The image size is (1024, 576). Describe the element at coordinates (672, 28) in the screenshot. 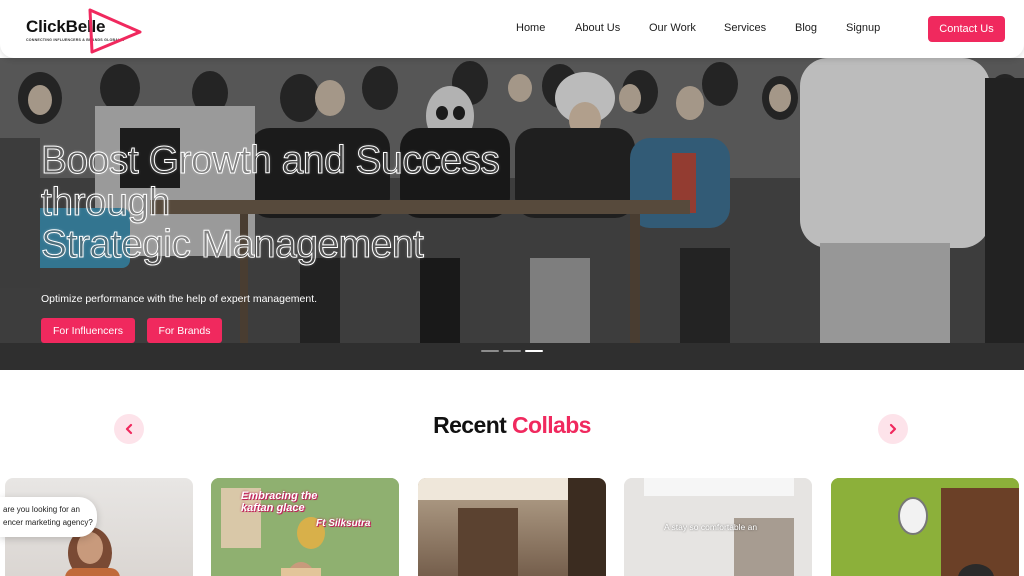

I see `nav-our-work: Our Work` at that location.